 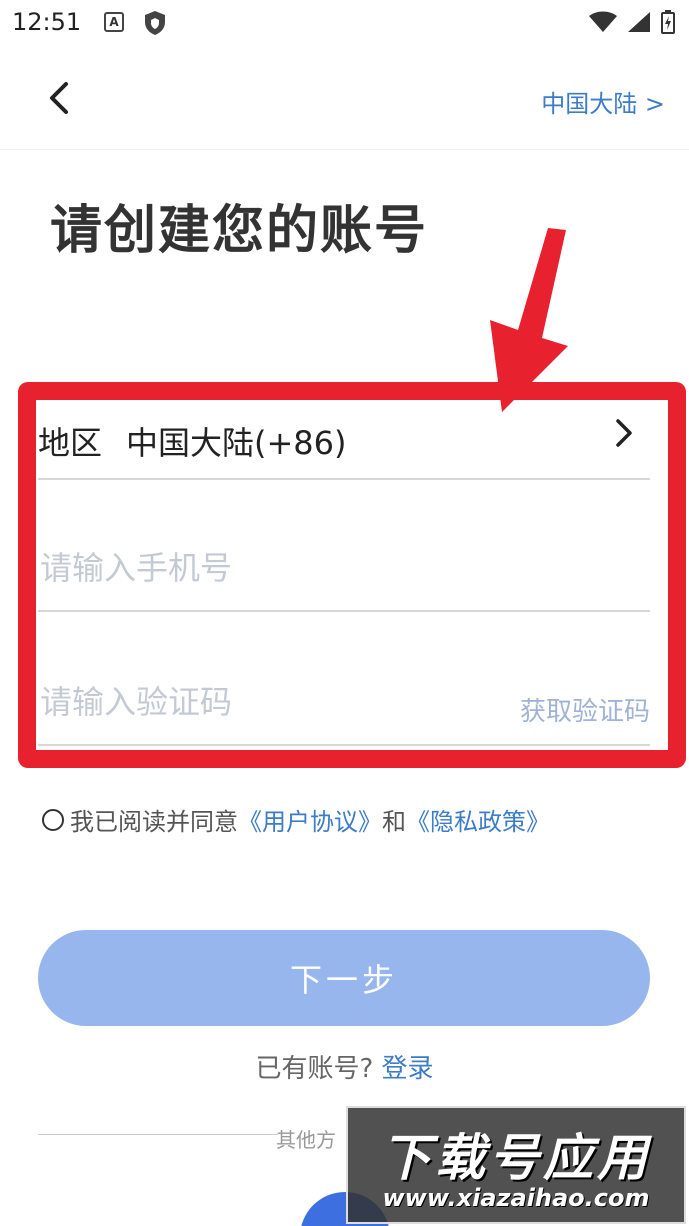 I want to click on phone-field-row, so click(x=344, y=546).